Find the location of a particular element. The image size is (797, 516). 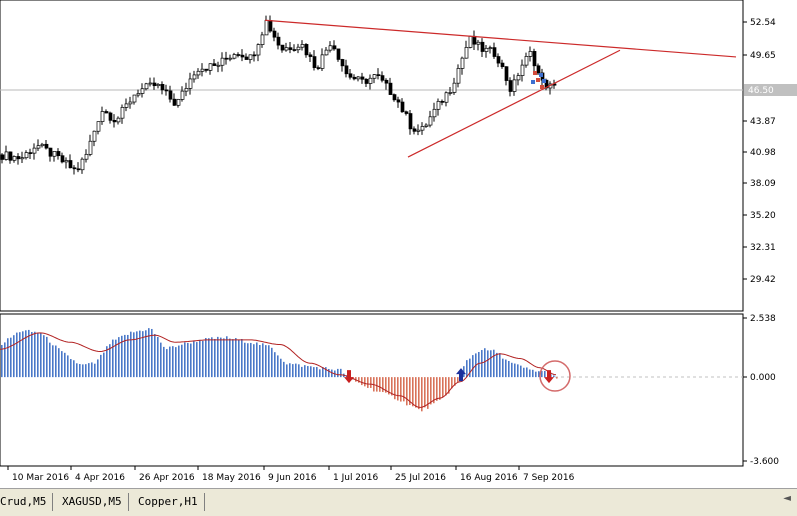

date-tick: 16 Aug 2016 is located at coordinates (489, 478).